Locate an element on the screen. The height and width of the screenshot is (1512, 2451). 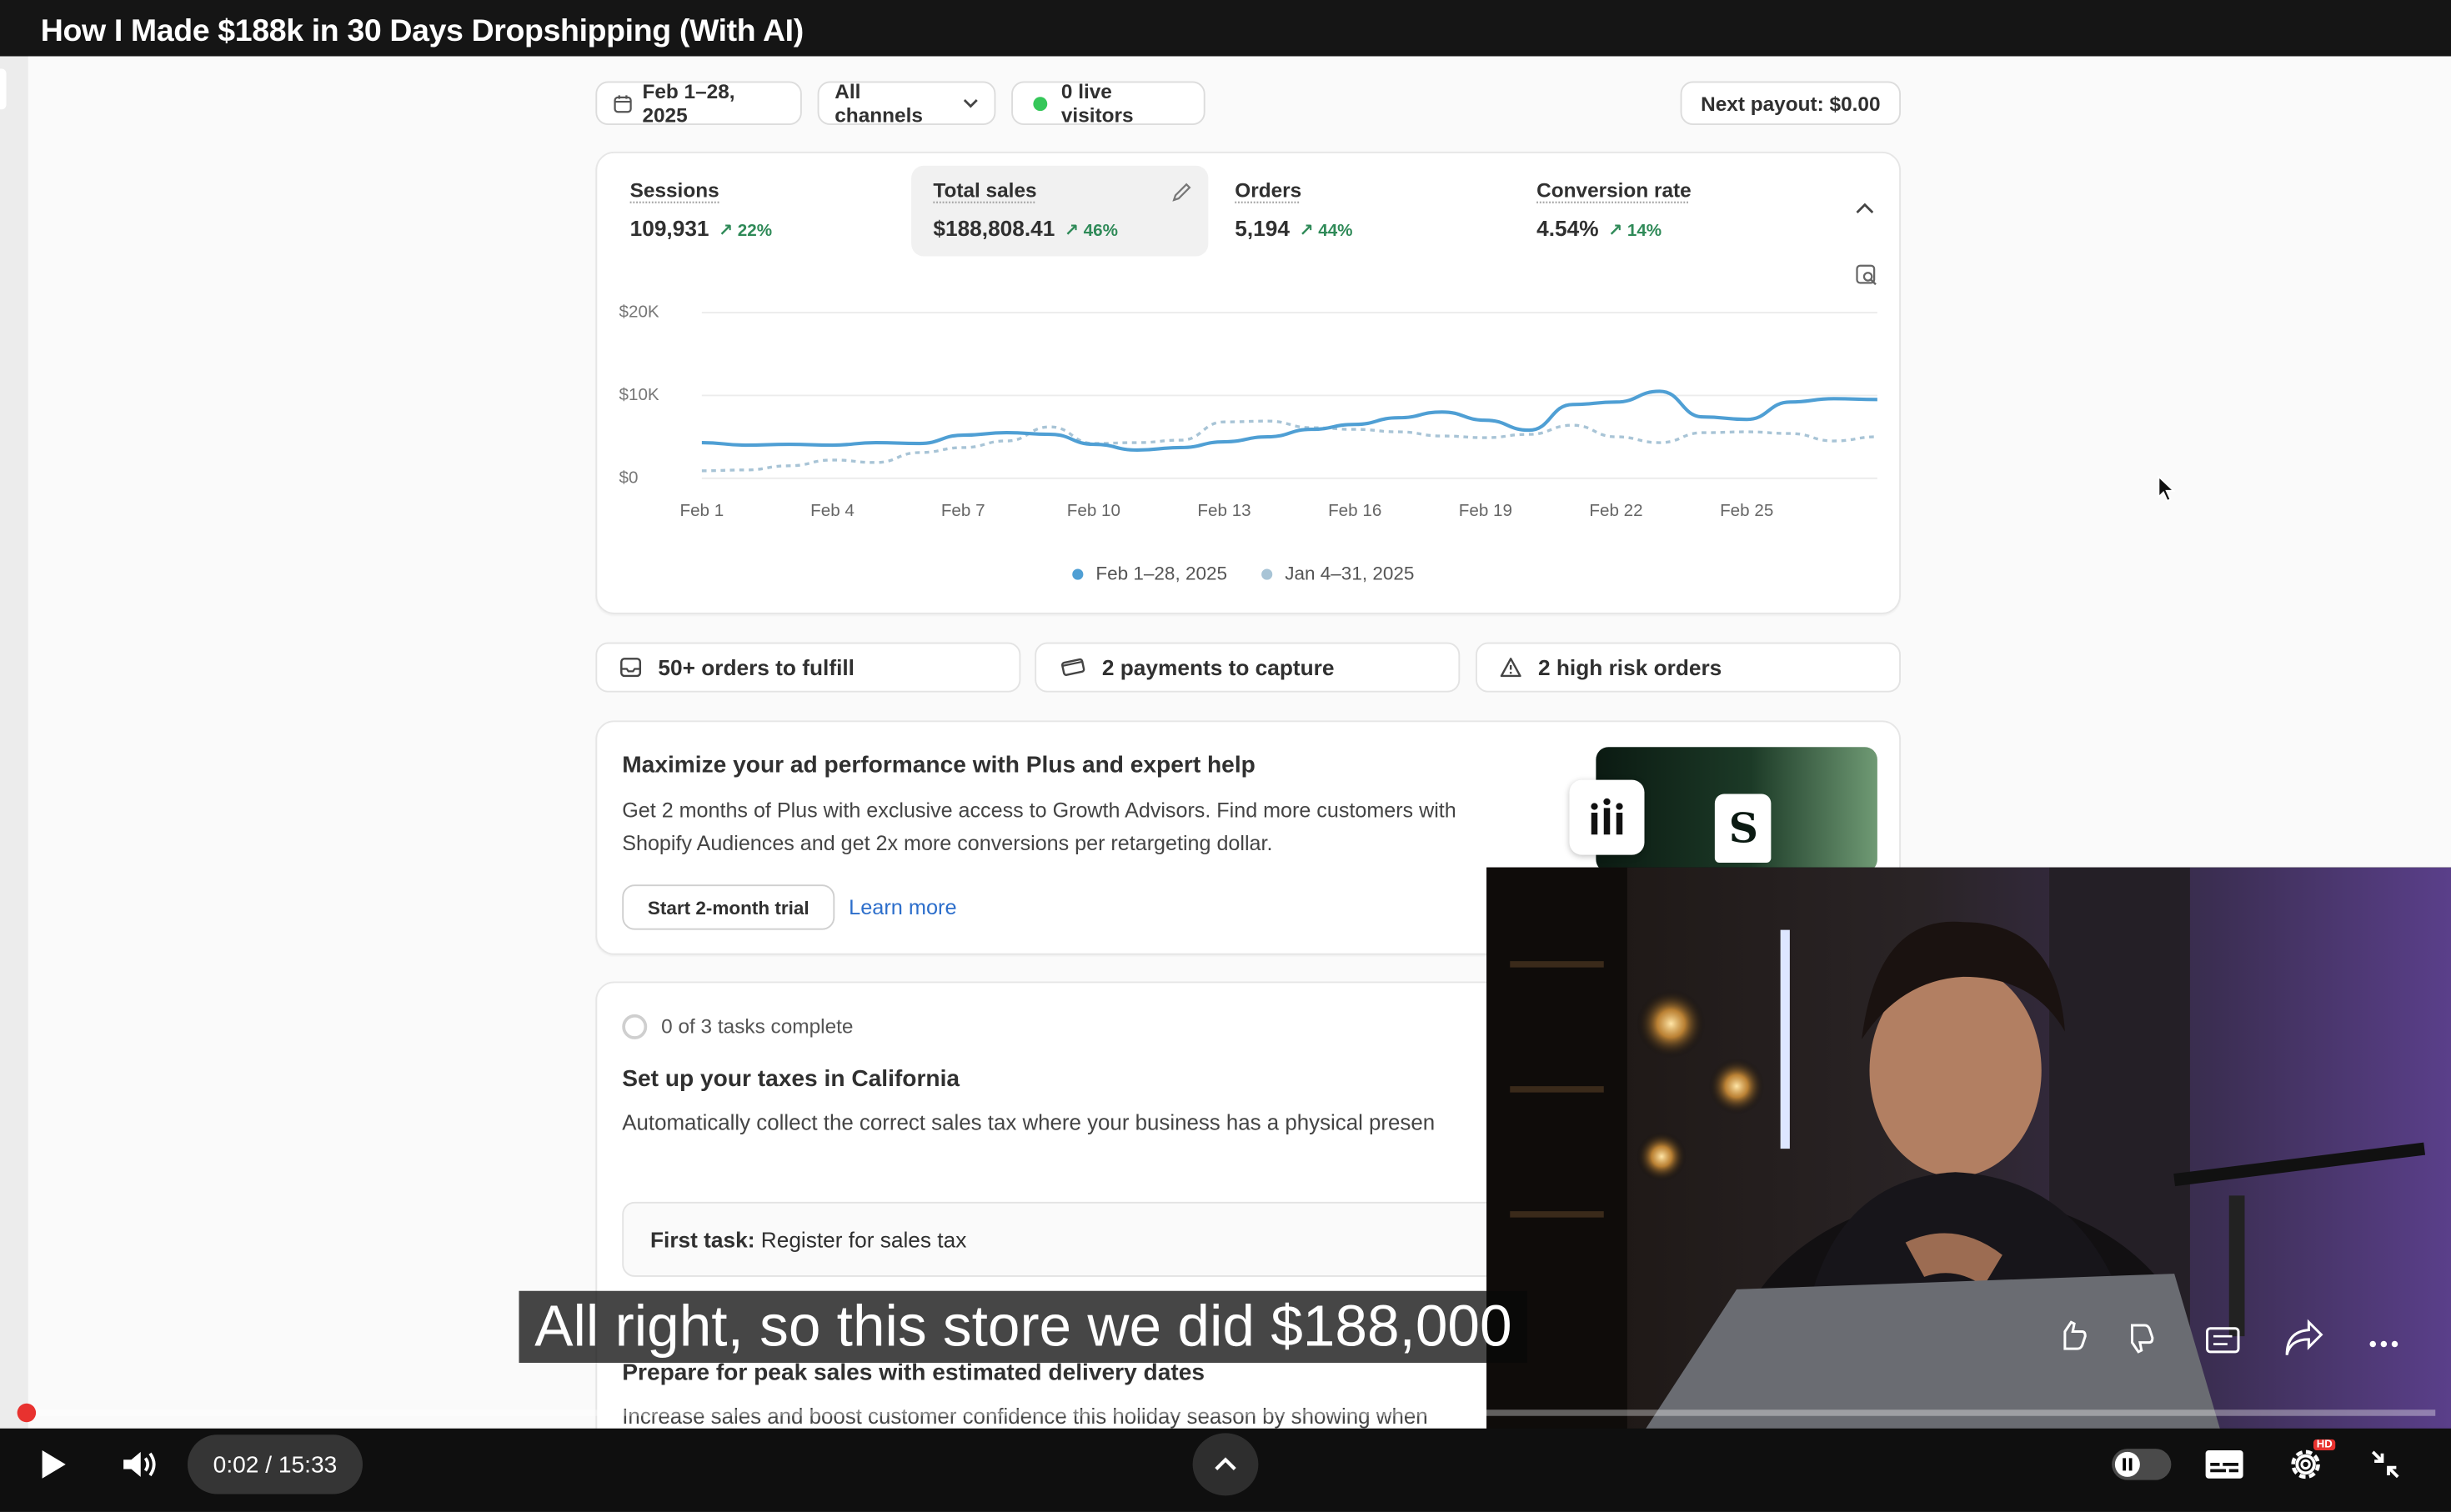
share-button is located at coordinates (2303, 1344).